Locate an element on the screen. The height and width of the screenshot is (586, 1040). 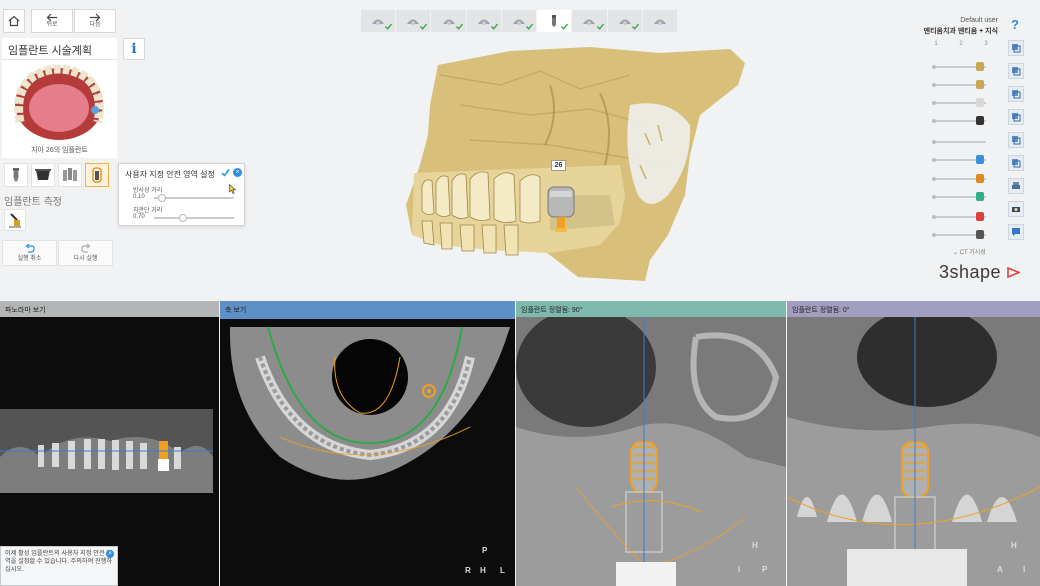
coronal-orientation-left: A is located at coordinates (1000, 569).